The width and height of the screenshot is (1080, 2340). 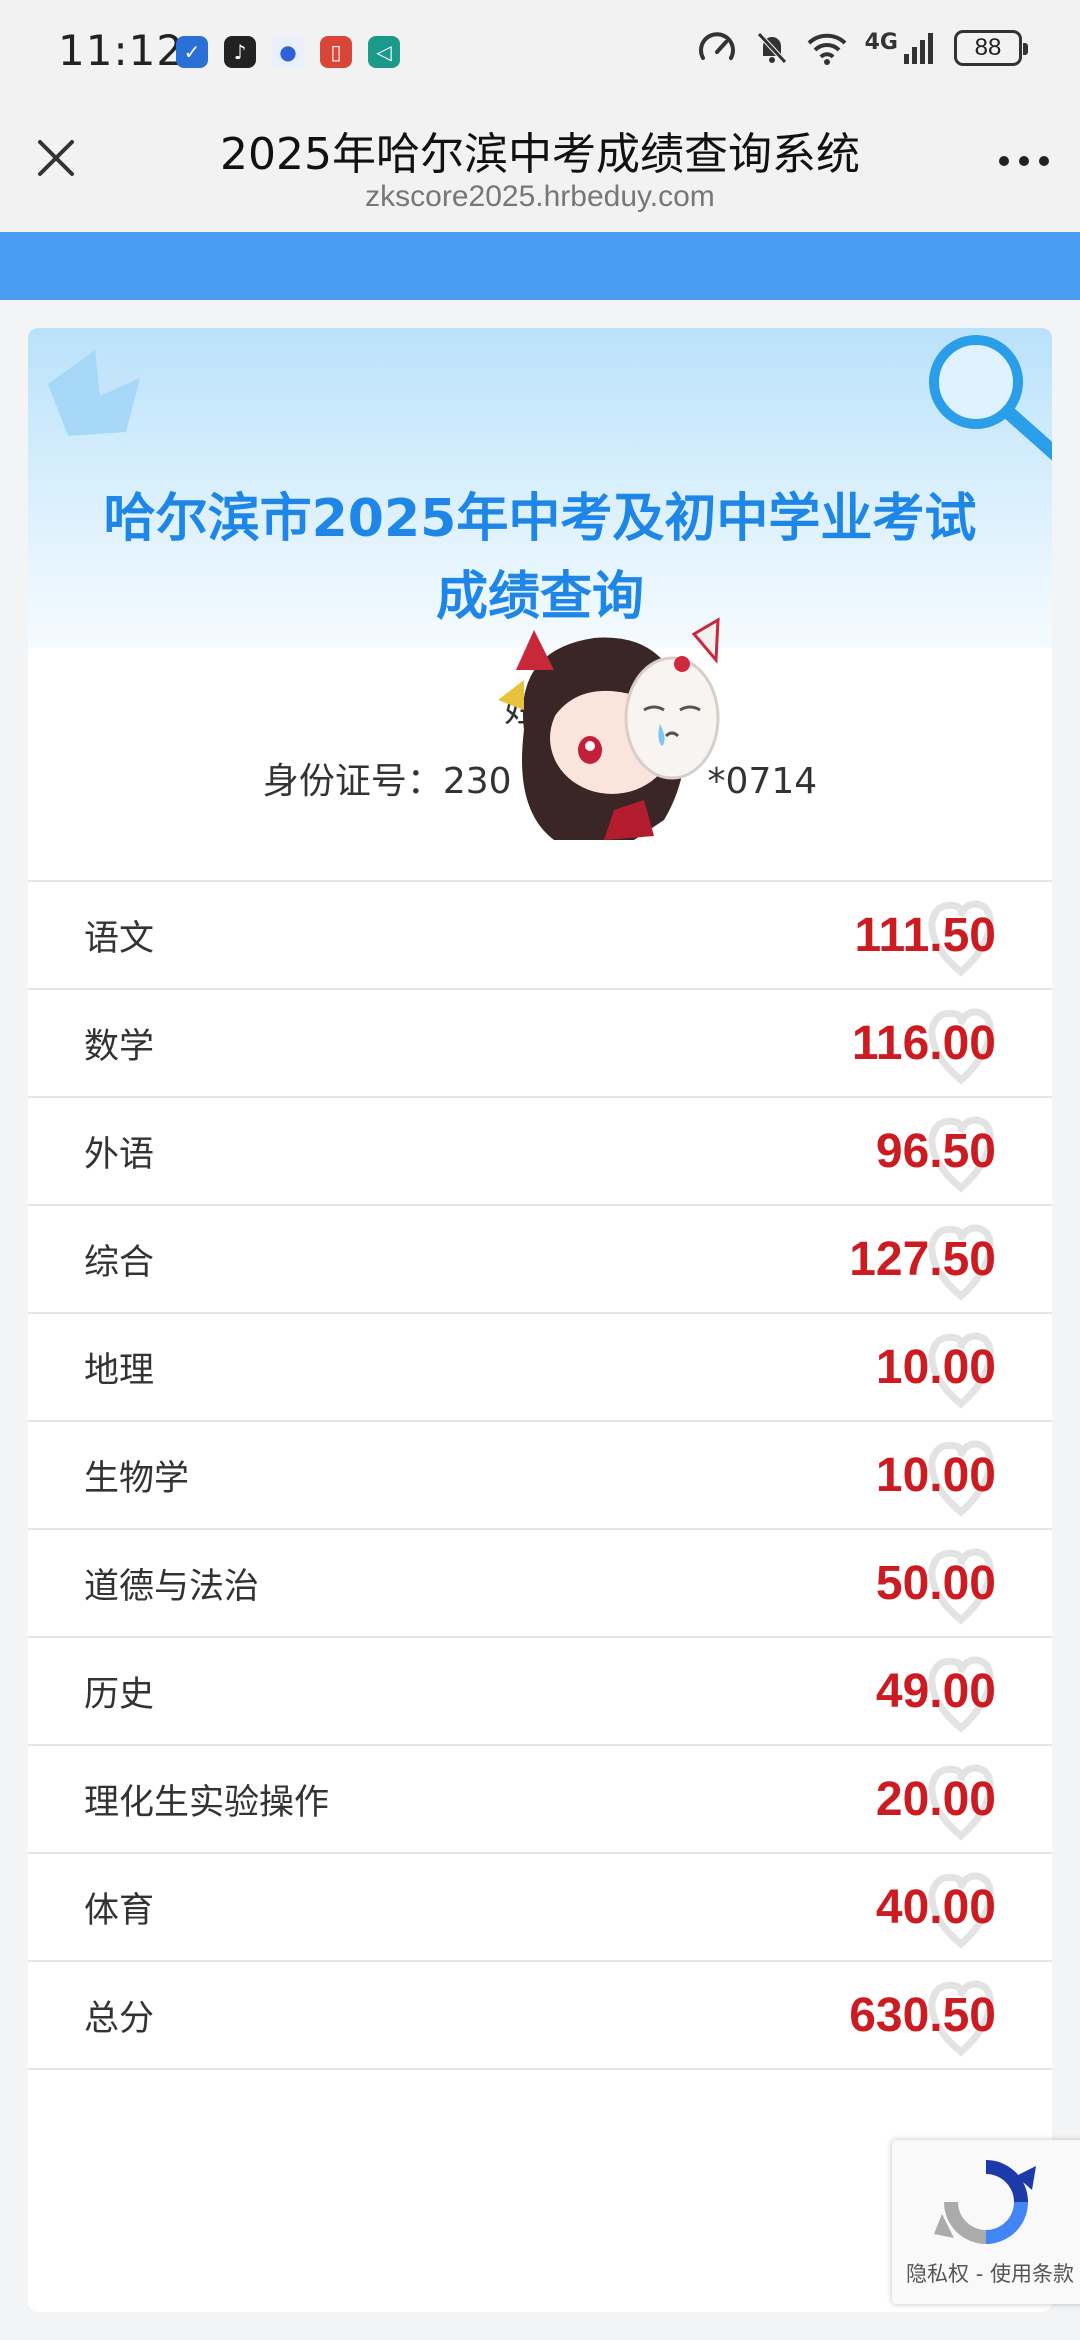 I want to click on score-row: 数学 116.00, so click(x=540, y=1044).